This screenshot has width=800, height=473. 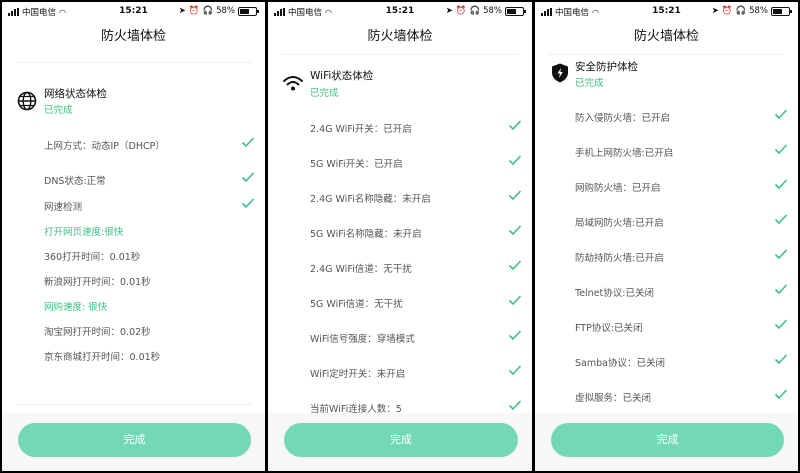 I want to click on list-item: 打开网页速度:很快, so click(x=84, y=232).